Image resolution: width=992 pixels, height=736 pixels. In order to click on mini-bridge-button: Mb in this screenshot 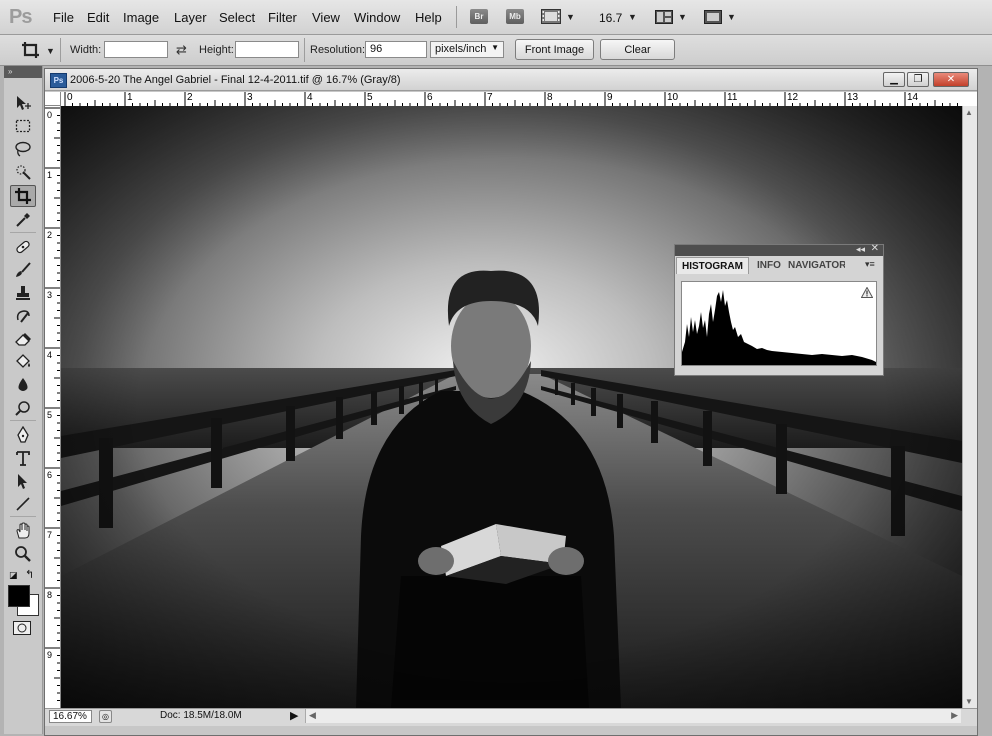, I will do `click(515, 16)`.